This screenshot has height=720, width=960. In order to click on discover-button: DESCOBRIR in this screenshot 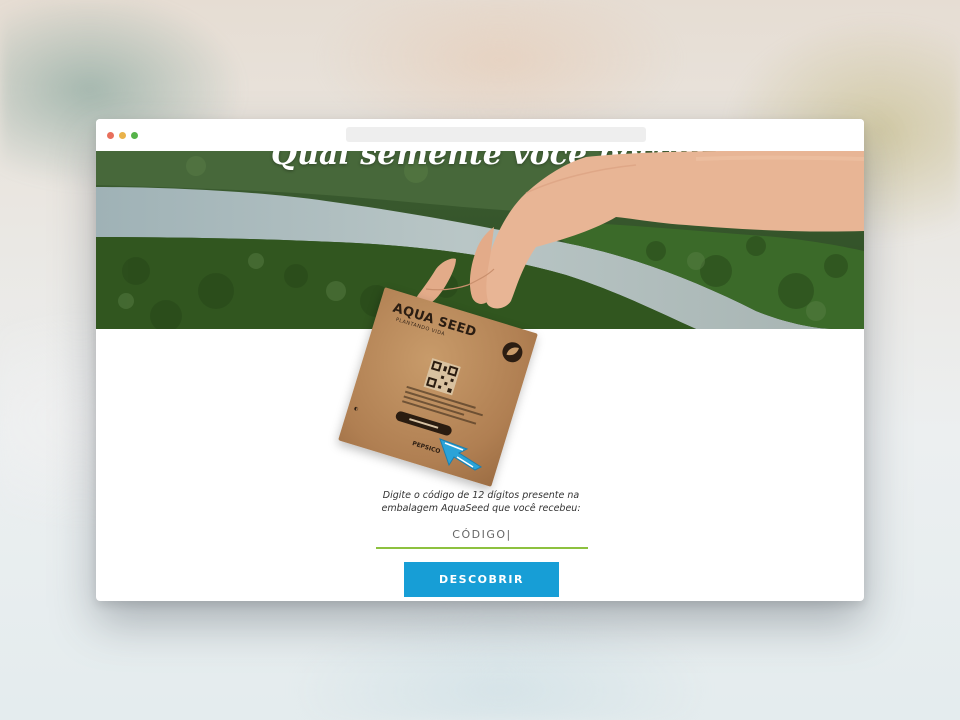, I will do `click(481, 579)`.